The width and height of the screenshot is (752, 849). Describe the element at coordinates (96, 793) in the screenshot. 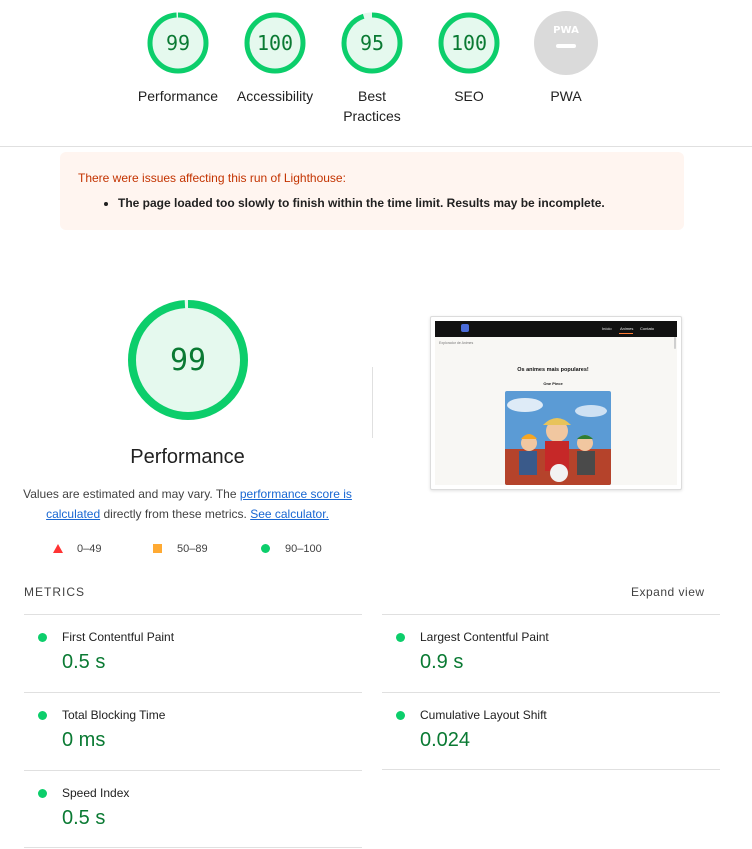

I see `metric-title: Speed Index` at that location.